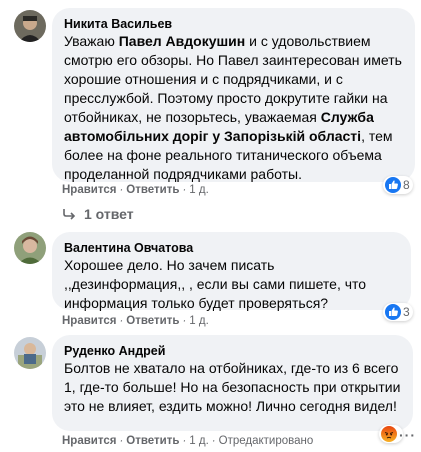 The width and height of the screenshot is (421, 452). Describe the element at coordinates (266, 441) in the screenshot. I see `edited-label: Отредактировано` at that location.